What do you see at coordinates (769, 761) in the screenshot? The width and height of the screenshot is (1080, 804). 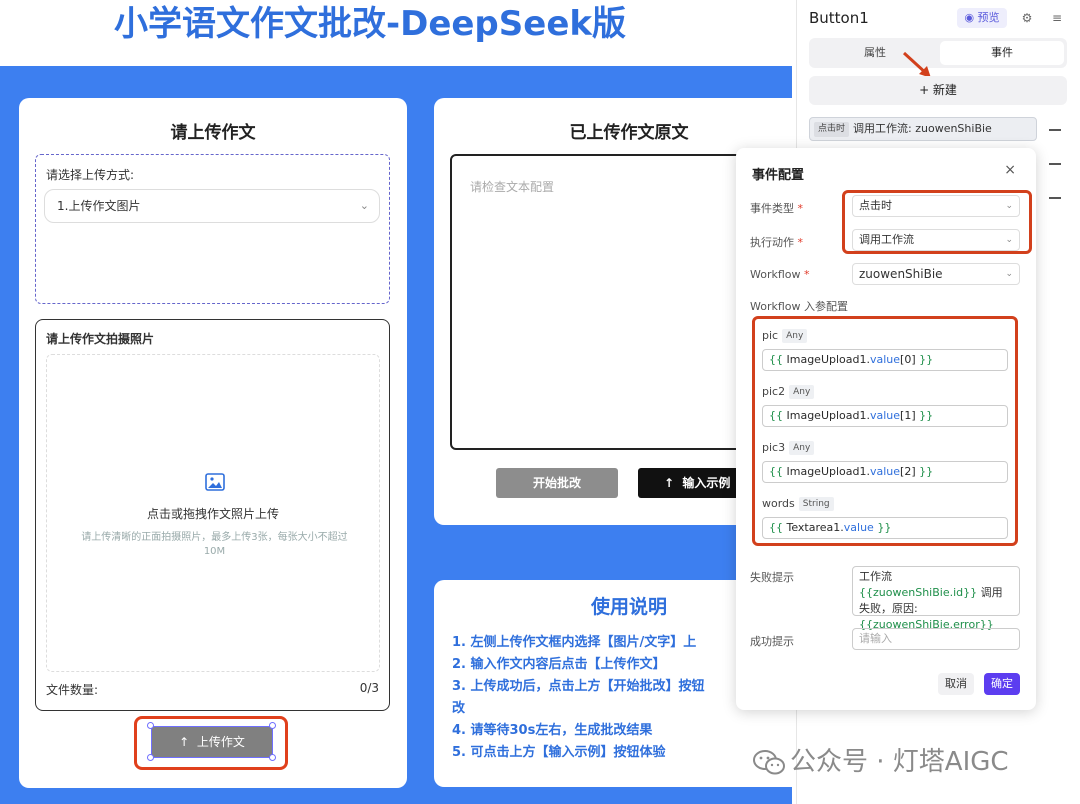 I see `wechat-icon` at bounding box center [769, 761].